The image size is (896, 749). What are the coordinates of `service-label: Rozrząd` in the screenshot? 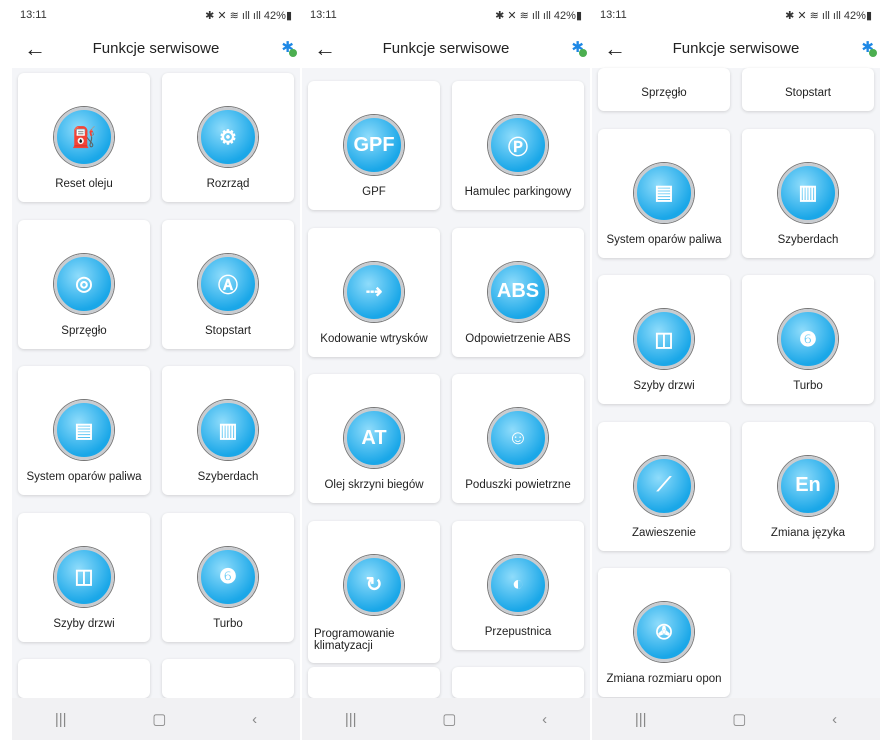 It's located at (228, 184).